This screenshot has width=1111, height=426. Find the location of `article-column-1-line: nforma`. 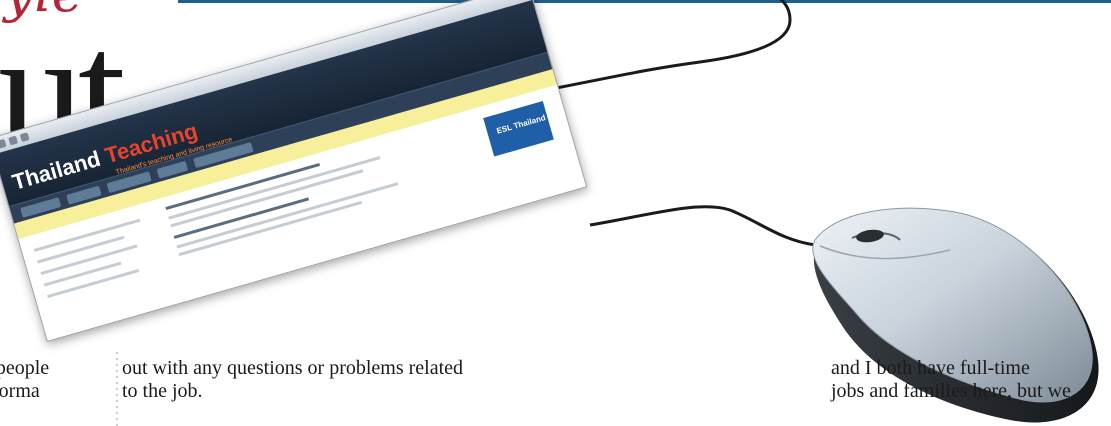

article-column-1-line: nforma is located at coordinates (20, 391).